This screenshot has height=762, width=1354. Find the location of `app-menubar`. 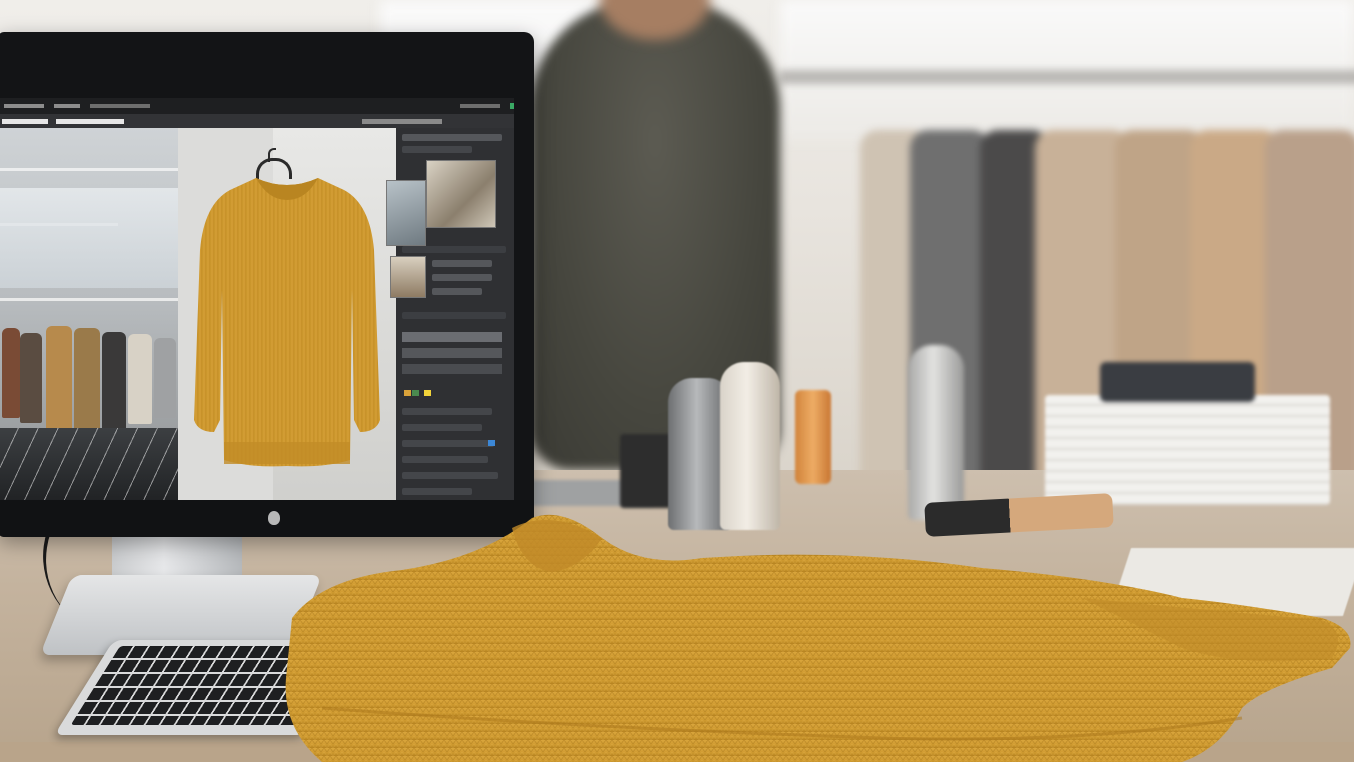

app-menubar is located at coordinates (257, 106).